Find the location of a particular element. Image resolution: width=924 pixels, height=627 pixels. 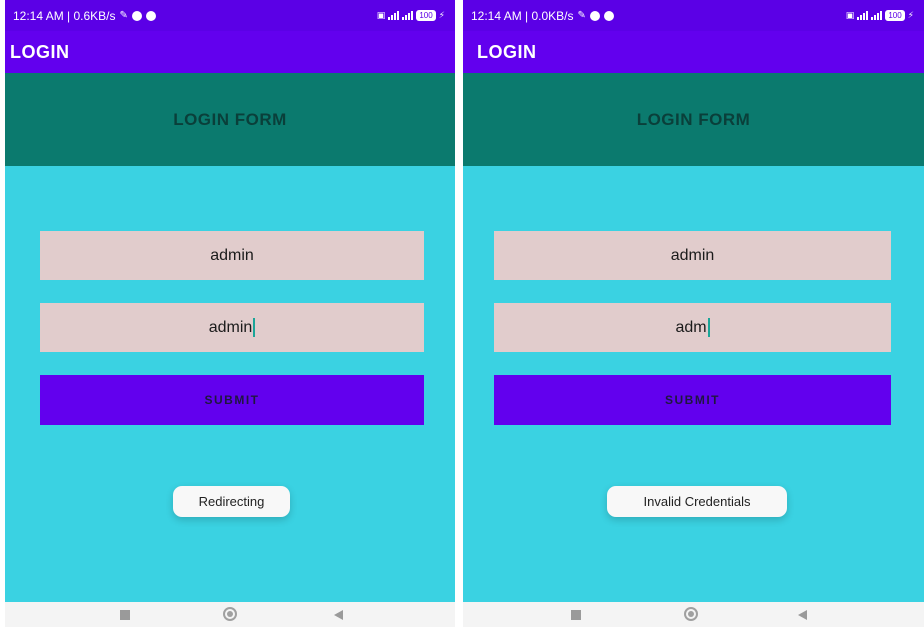

password-value: adm is located at coordinates (691, 327).